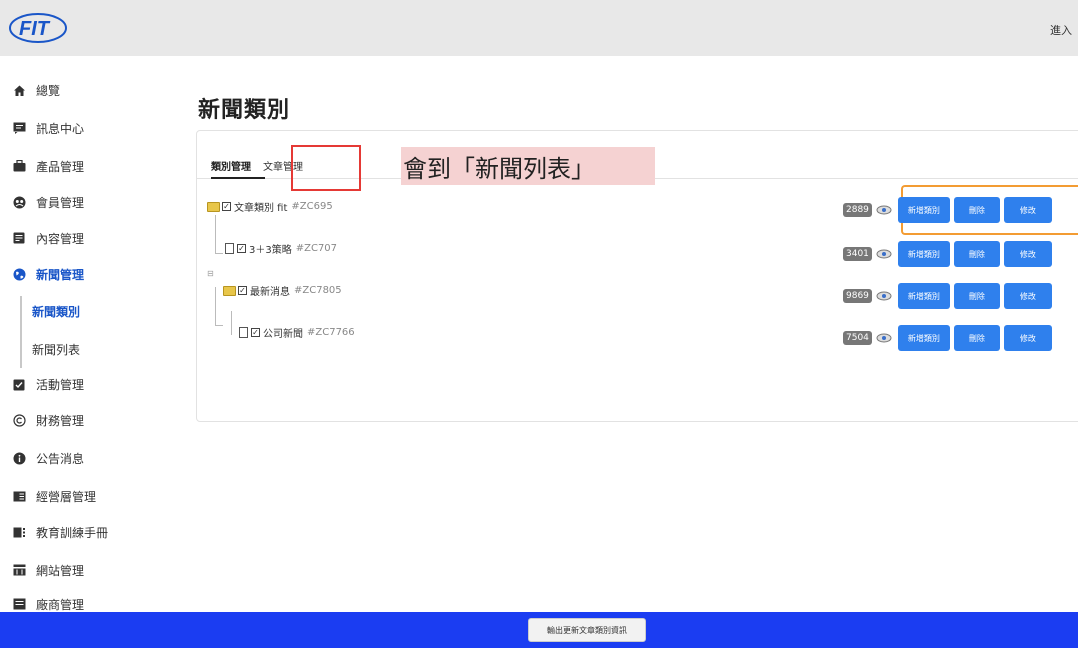 The height and width of the screenshot is (648, 1078). What do you see at coordinates (48, 90) in the screenshot?
I see `sidebar-item-label: 總覽` at bounding box center [48, 90].